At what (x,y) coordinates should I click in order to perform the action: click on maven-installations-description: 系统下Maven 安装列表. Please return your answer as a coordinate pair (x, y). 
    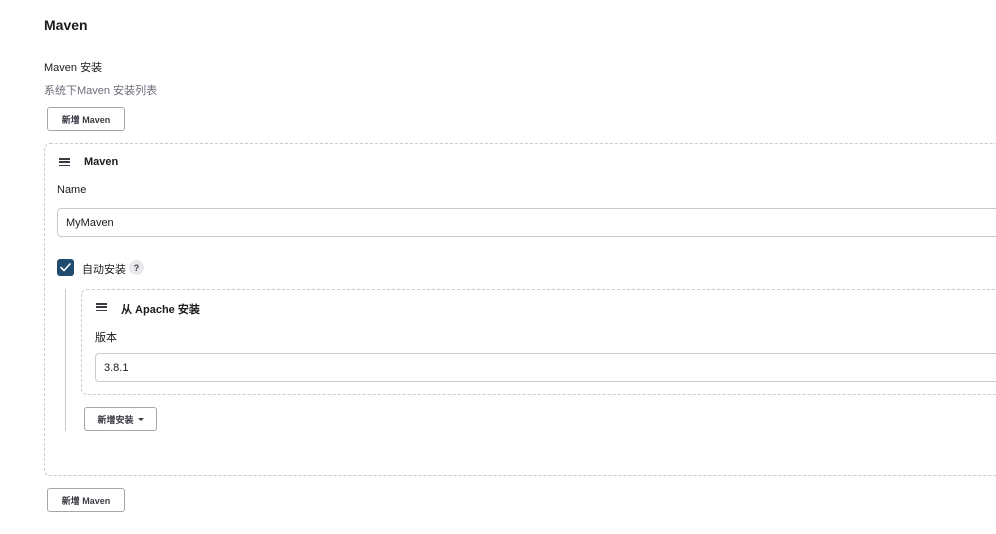
    Looking at the image, I should click on (101, 91).